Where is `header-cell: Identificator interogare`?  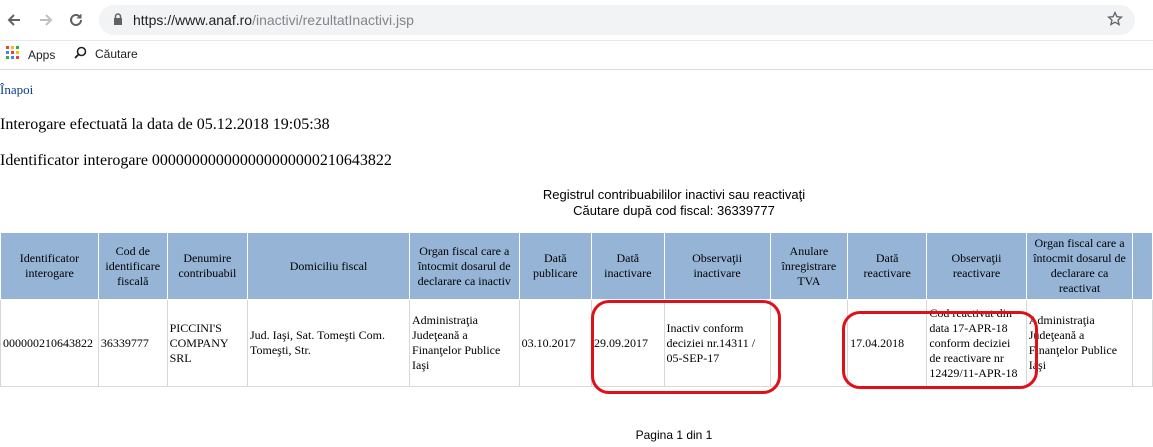 header-cell: Identificator interogare is located at coordinates (49, 266).